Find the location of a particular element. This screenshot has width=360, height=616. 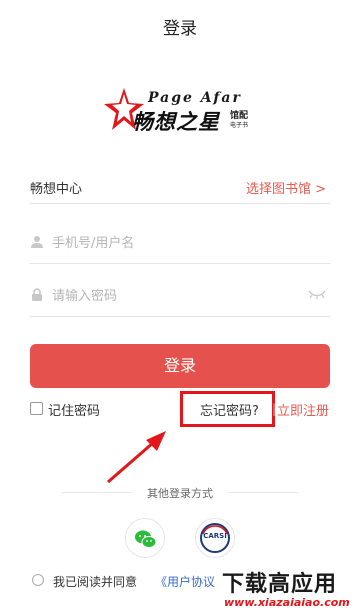

logo-english: Page Afar is located at coordinates (195, 98).